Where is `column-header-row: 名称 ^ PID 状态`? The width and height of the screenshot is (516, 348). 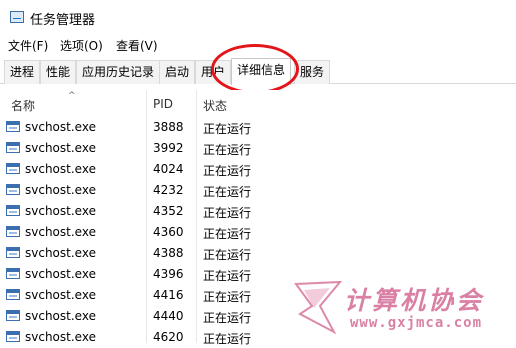
column-header-row: 名称 ^ PID 状态 is located at coordinates (258, 102).